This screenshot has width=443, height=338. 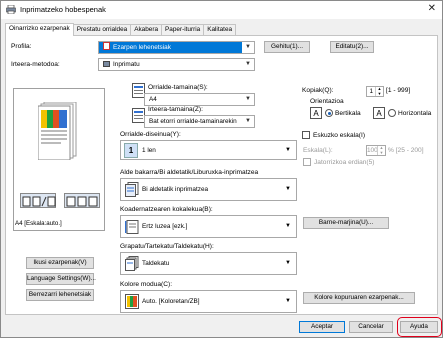 What do you see at coordinates (60, 295) in the screenshot?
I see `restore-defaults-button: Berrezarri lehenetsiak` at bounding box center [60, 295].